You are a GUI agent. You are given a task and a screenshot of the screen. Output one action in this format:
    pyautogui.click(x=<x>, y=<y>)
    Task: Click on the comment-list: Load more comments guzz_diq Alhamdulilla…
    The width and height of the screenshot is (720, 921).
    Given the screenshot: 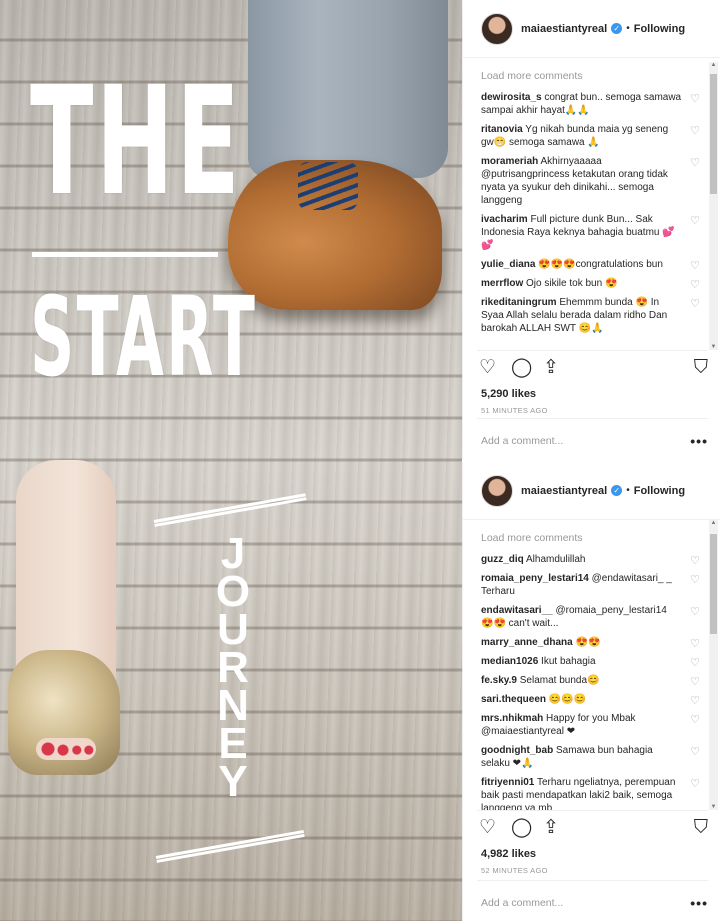 What is the action you would take?
    pyautogui.click(x=591, y=665)
    